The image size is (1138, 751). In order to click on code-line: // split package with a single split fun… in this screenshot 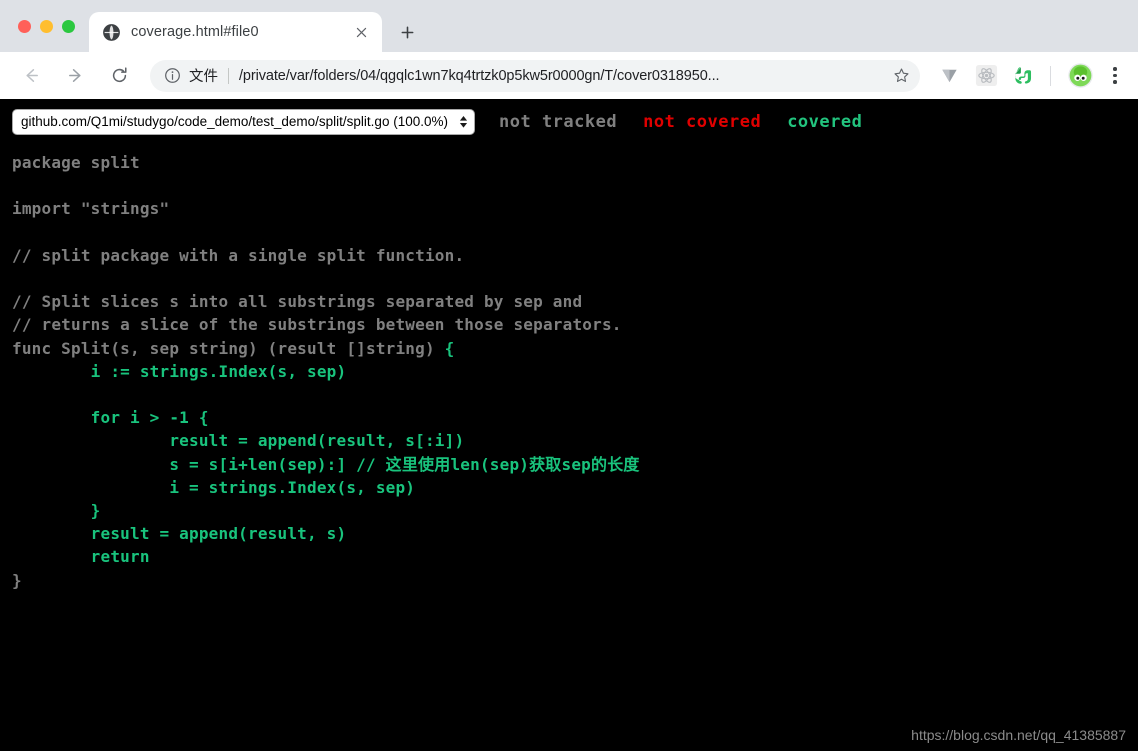, I will do `click(238, 255)`.